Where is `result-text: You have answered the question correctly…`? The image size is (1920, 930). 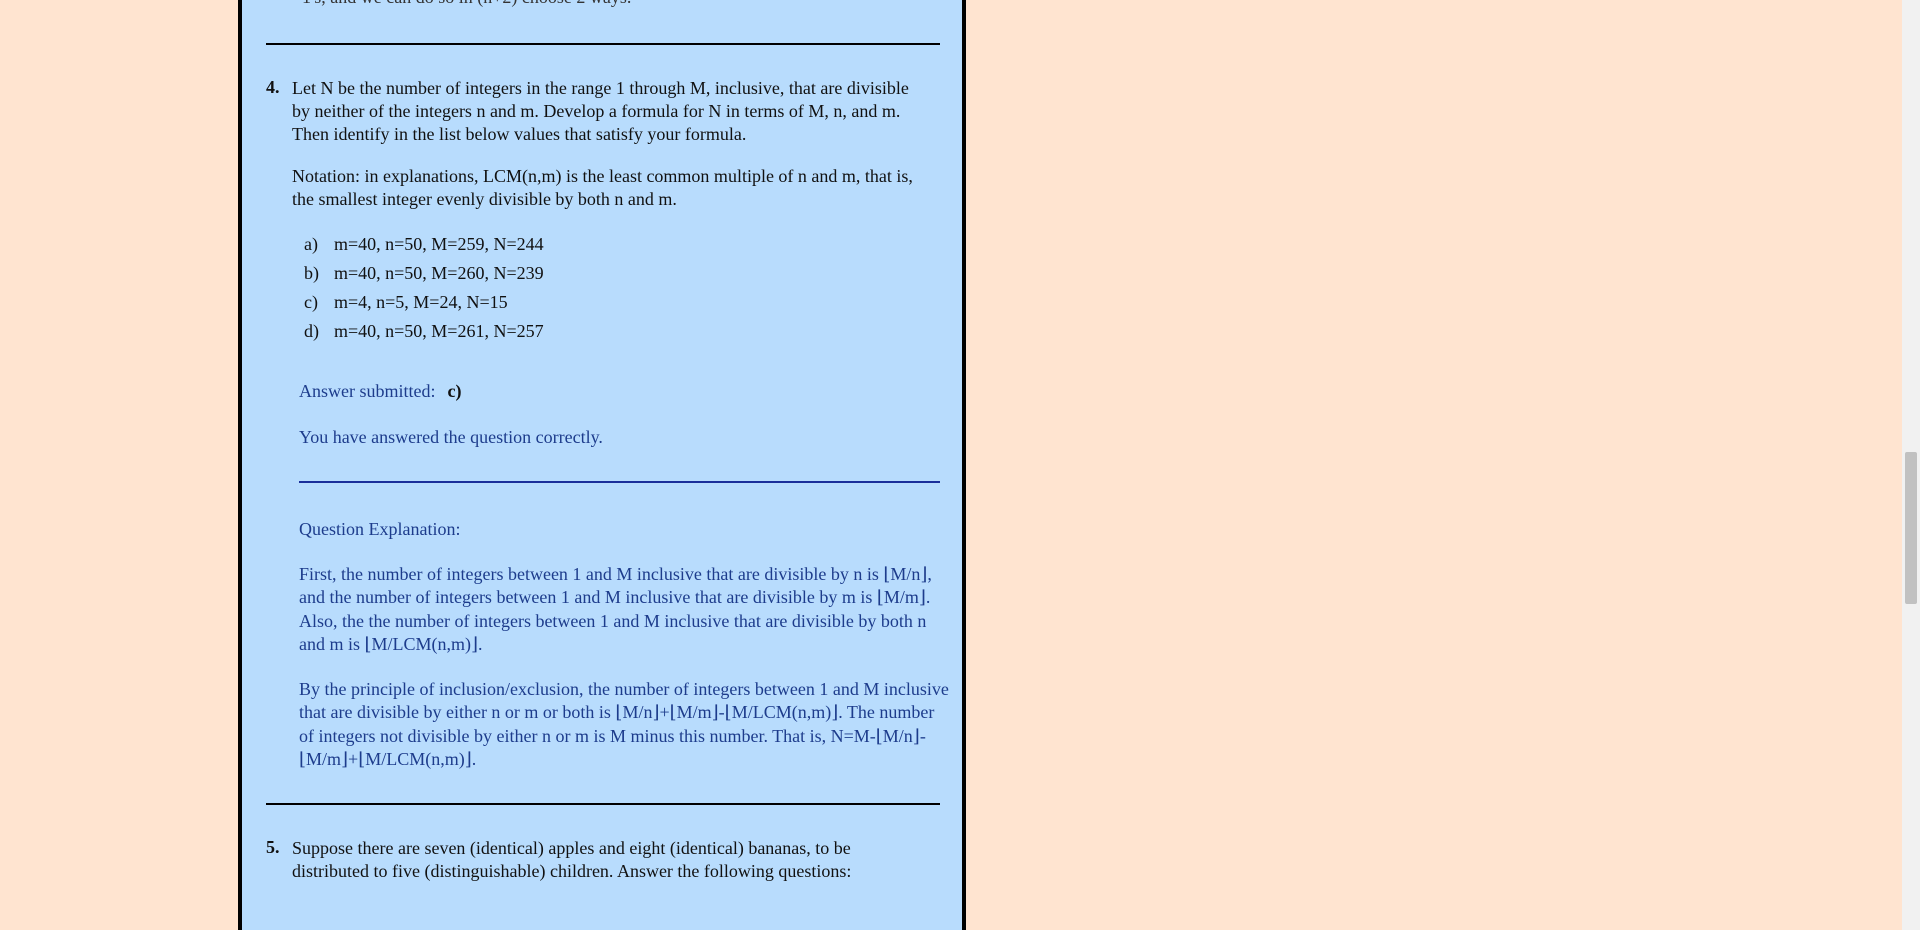
result-text: You have answered the question correctly… is located at coordinates (451, 437).